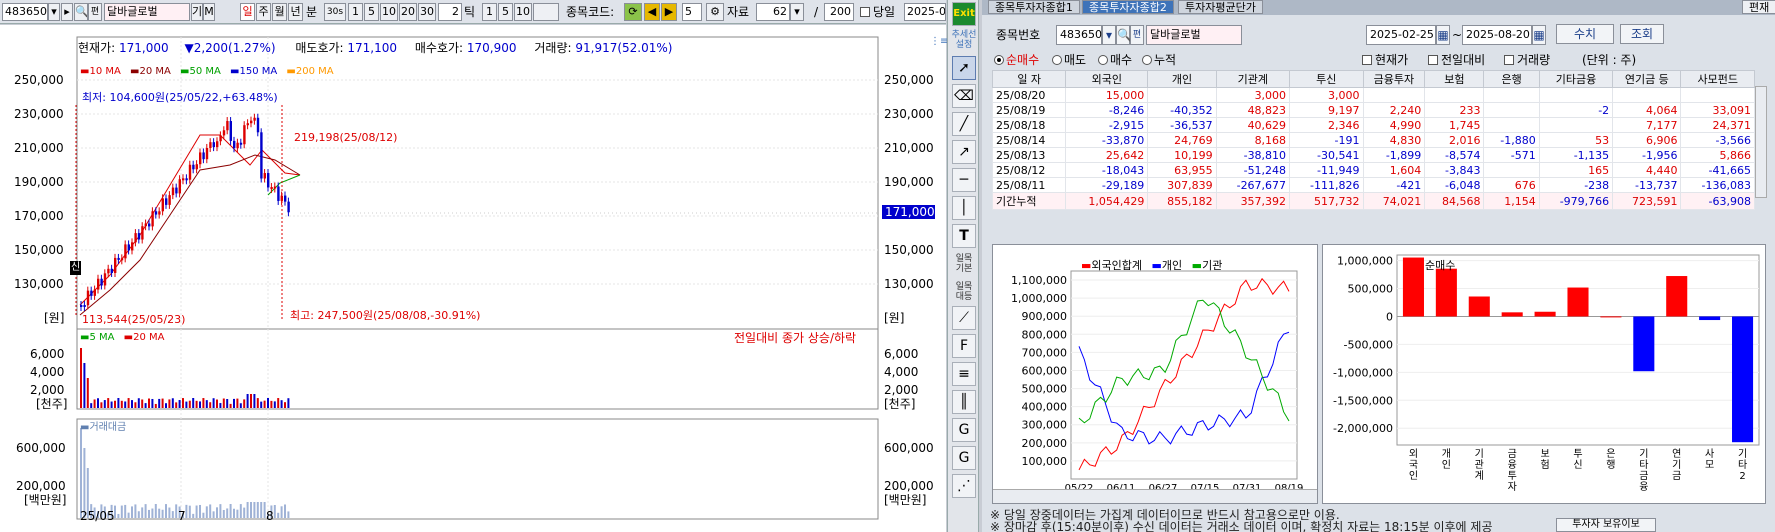  I want to click on fib-icon: F, so click(964, 346).